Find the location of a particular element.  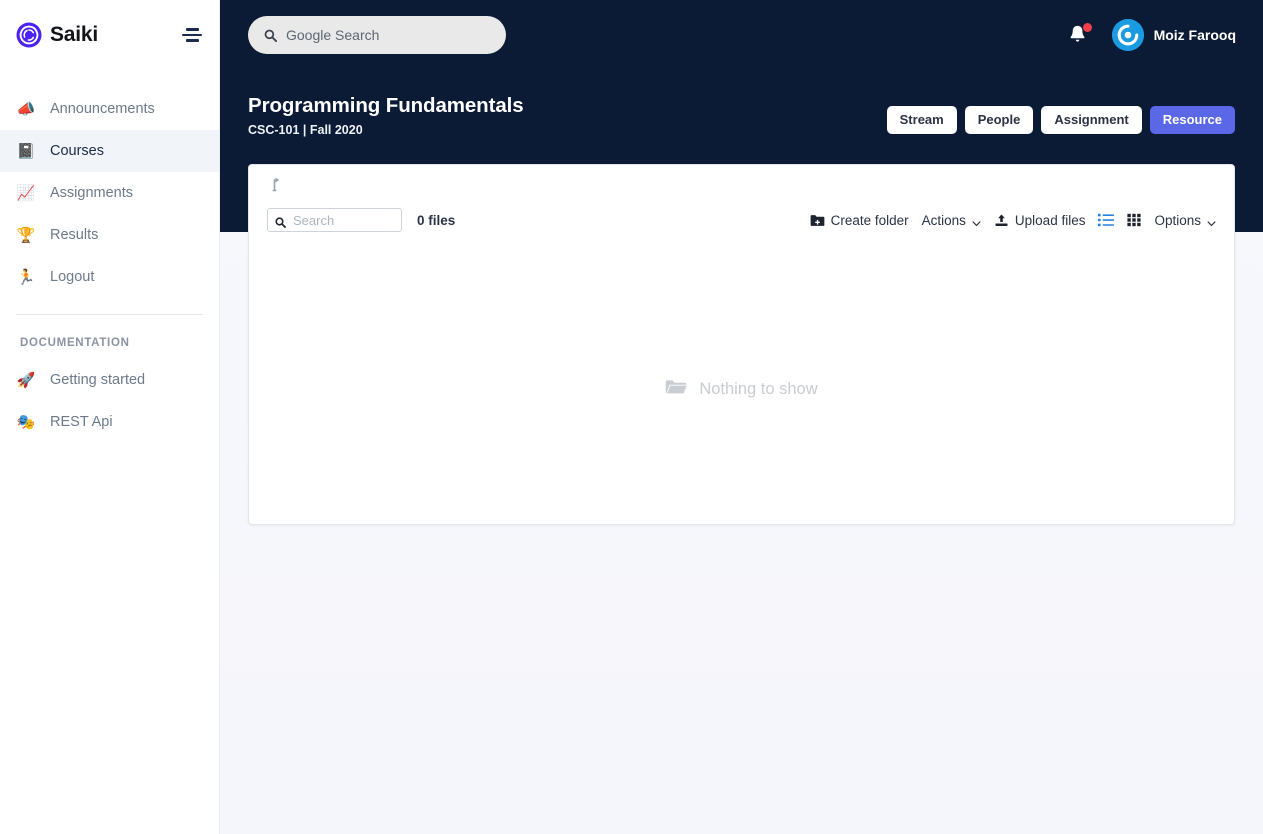

file-search is located at coordinates (334, 220).